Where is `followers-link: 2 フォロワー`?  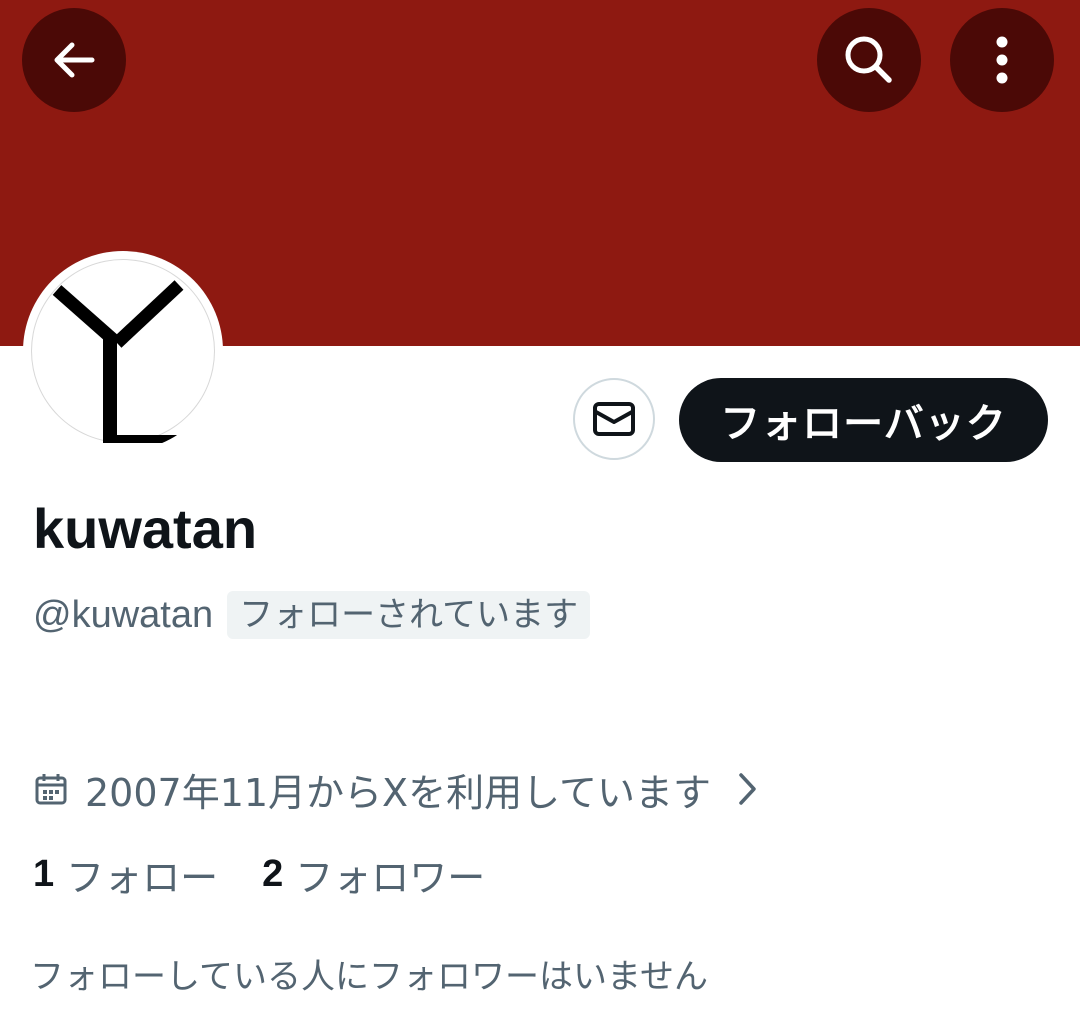
followers-link: 2 フォロワー is located at coordinates (373, 874).